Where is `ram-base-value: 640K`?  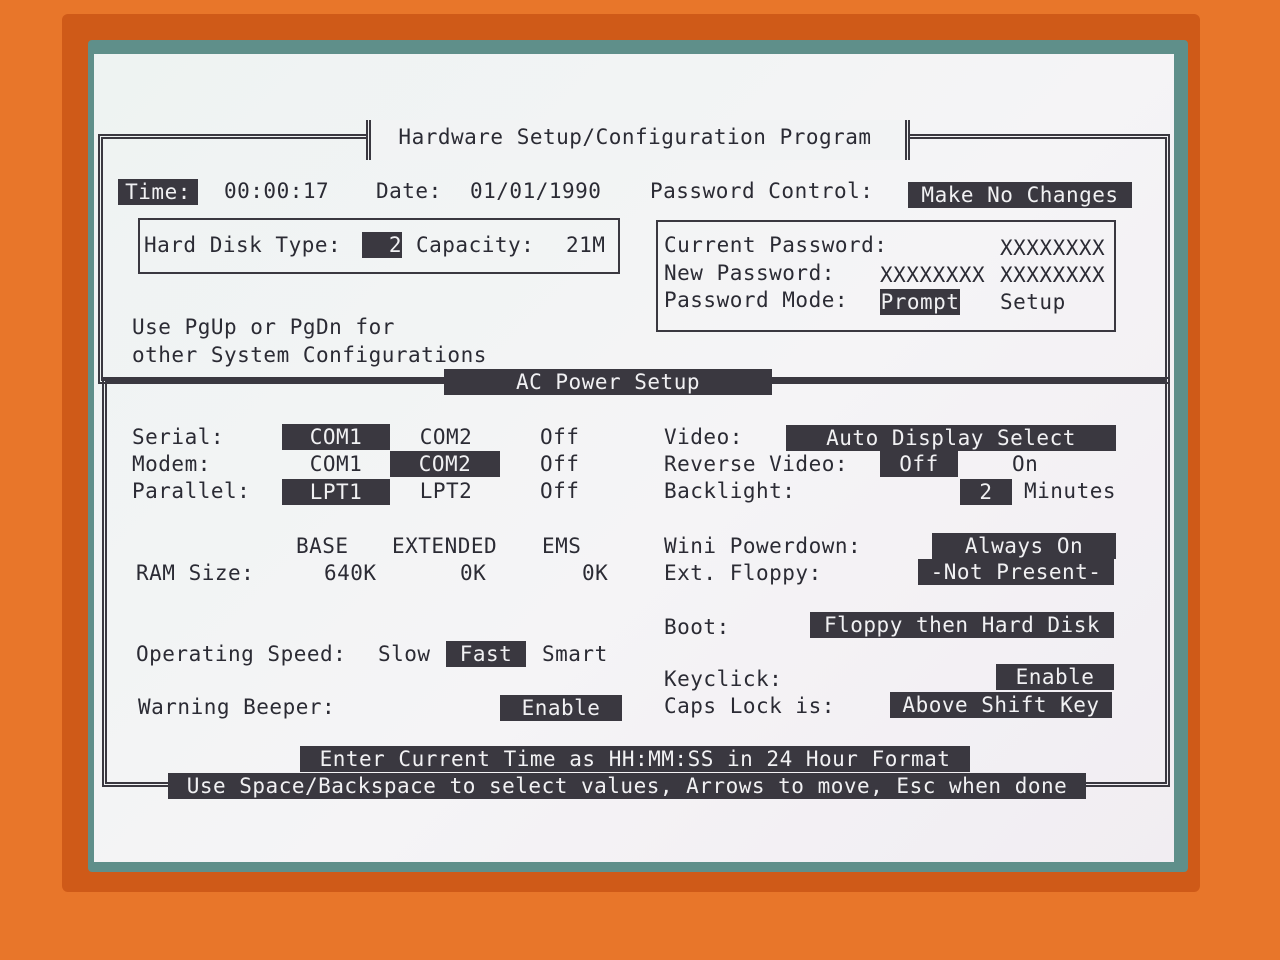
ram-base-value: 640K is located at coordinates (350, 573).